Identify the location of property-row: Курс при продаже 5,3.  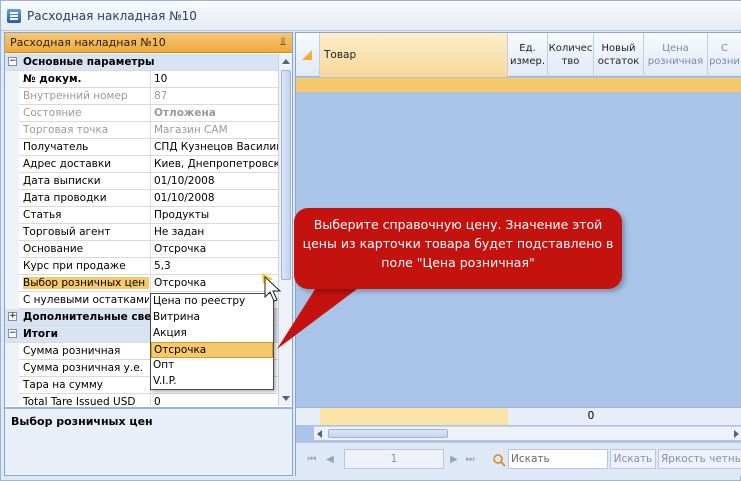
(141, 266).